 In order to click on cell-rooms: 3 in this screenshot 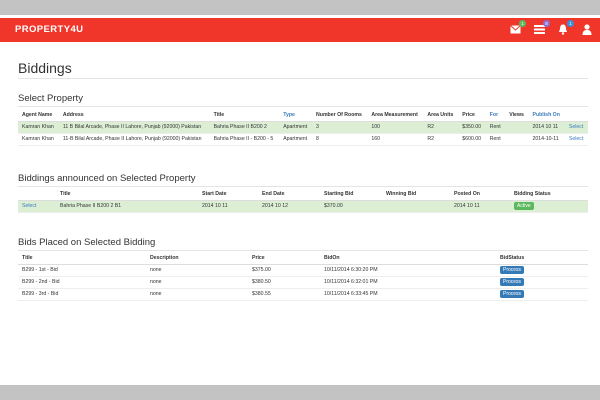, I will do `click(340, 127)`.